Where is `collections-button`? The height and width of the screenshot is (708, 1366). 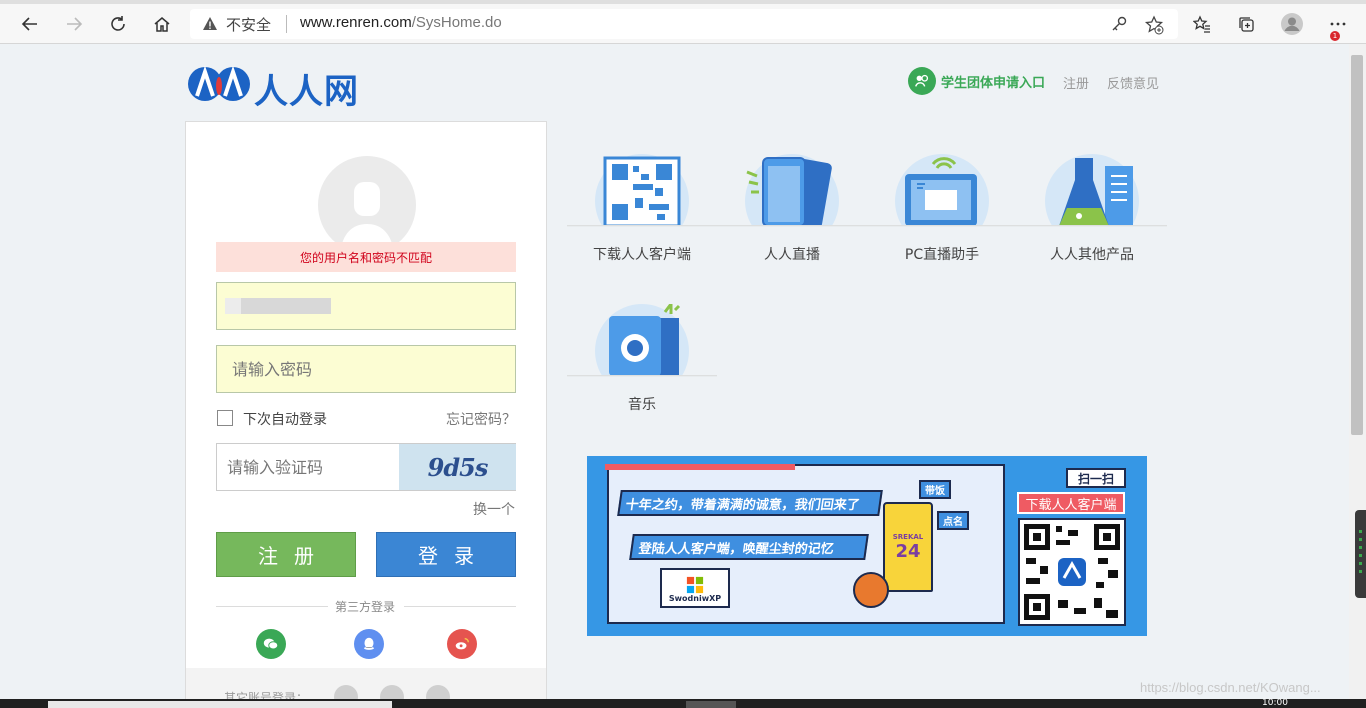 collections-button is located at coordinates (1246, 24).